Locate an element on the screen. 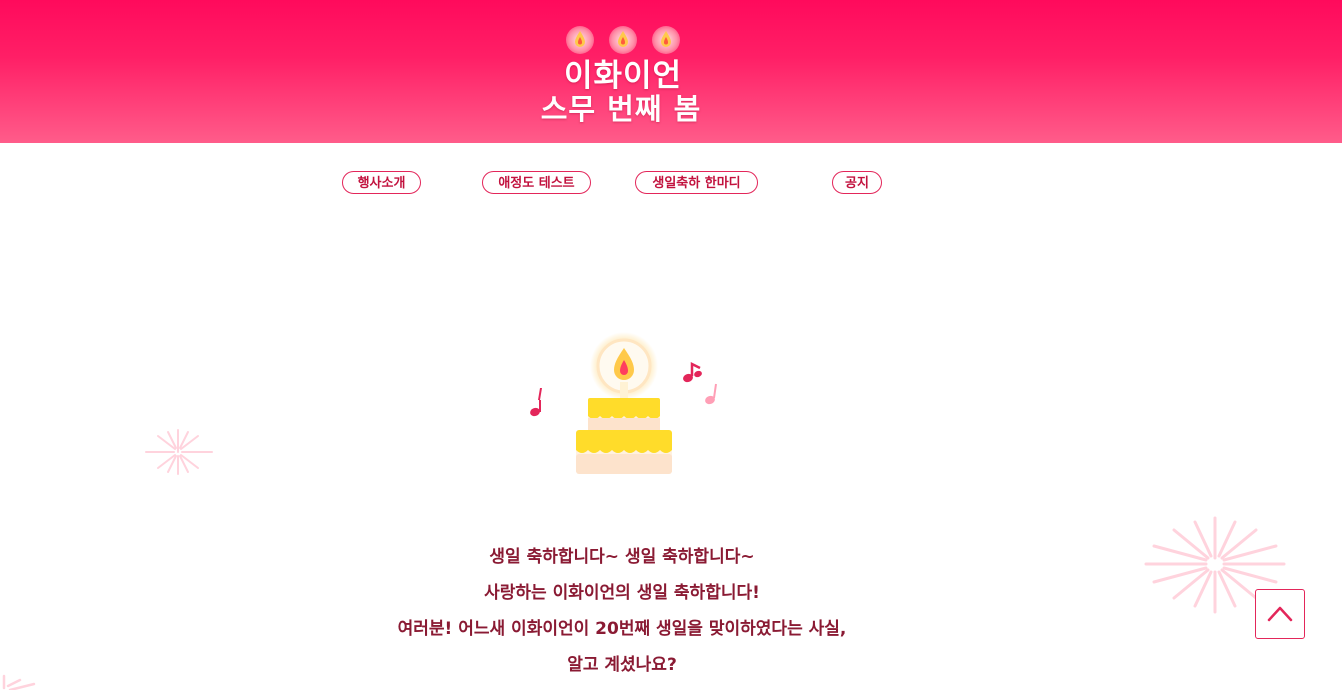  scroll-to-top-button is located at coordinates (1280, 614).